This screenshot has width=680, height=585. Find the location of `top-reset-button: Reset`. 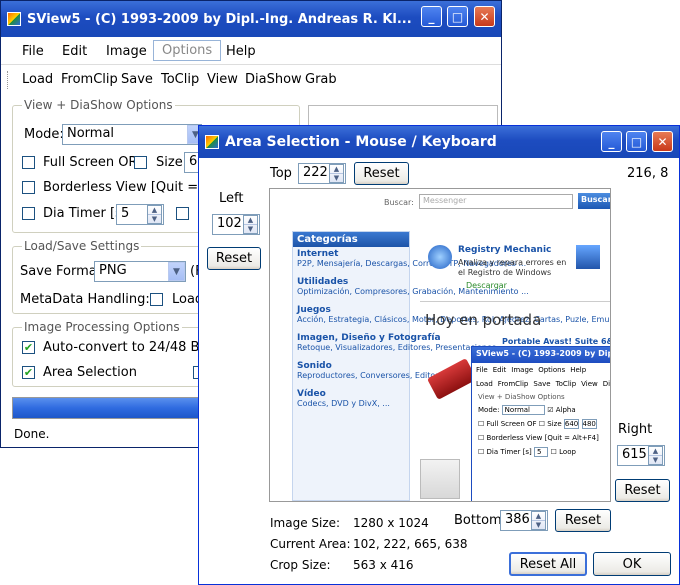

top-reset-button: Reset is located at coordinates (381, 173).